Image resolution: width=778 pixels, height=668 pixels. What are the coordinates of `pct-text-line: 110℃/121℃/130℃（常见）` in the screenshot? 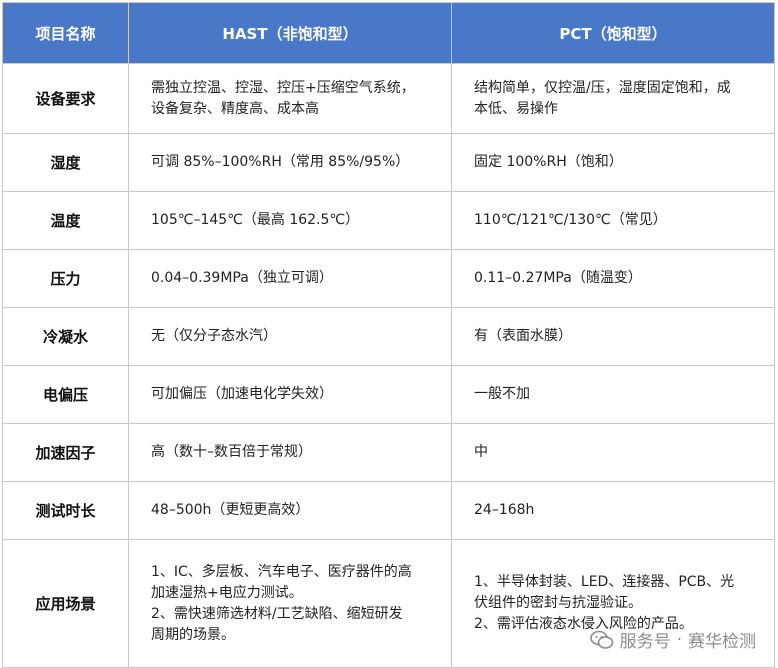 It's located at (570, 220).